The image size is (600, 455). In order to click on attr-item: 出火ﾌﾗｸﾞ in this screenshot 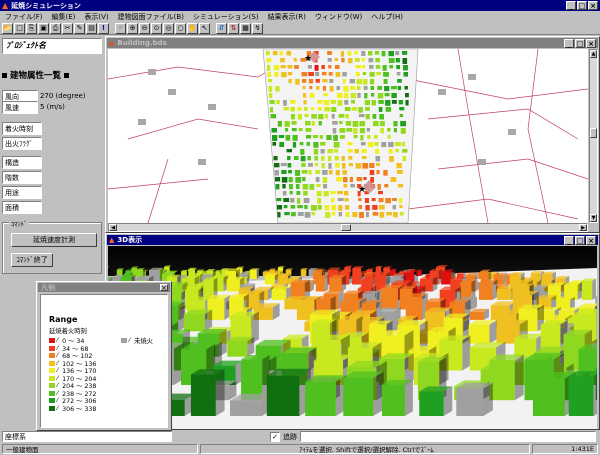, I will do `click(22, 143)`.